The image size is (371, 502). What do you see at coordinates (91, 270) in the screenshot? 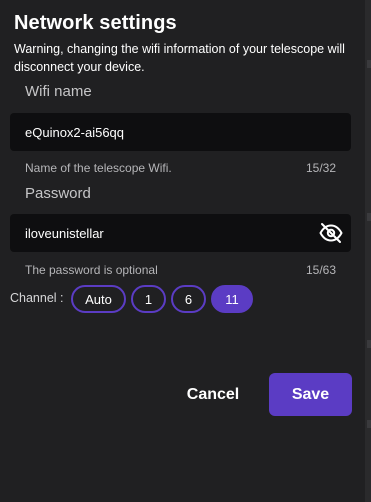
I see `password-helper: The password is optional` at bounding box center [91, 270].